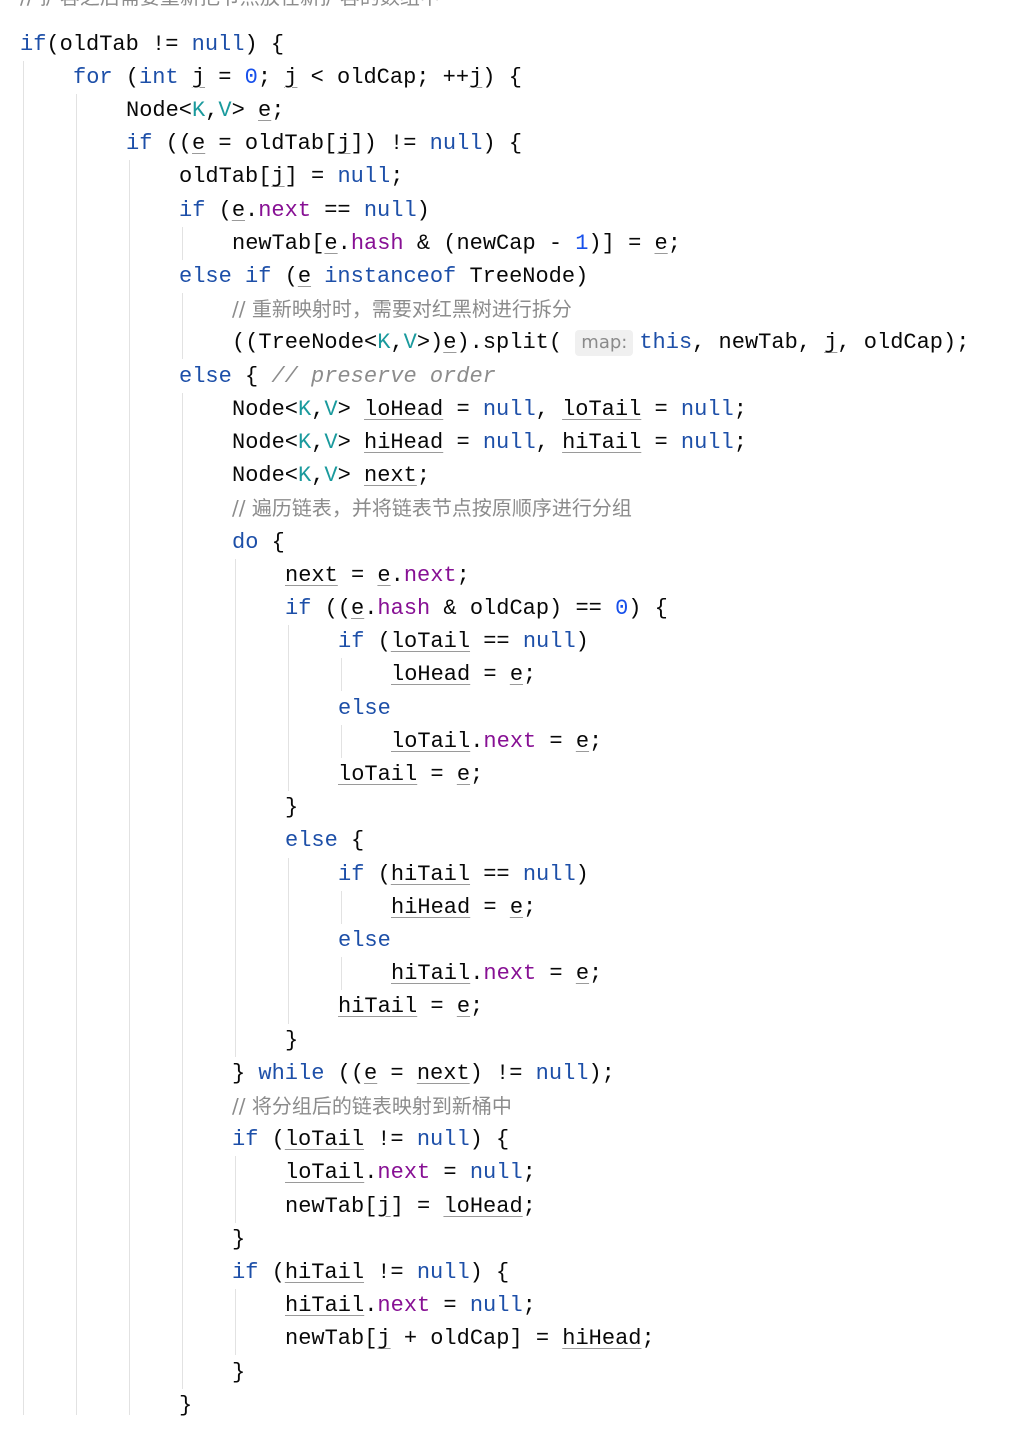 This screenshot has width=1016, height=1432. Describe the element at coordinates (291, 176) in the screenshot. I see `code-line: oldTab[j] = null;` at that location.